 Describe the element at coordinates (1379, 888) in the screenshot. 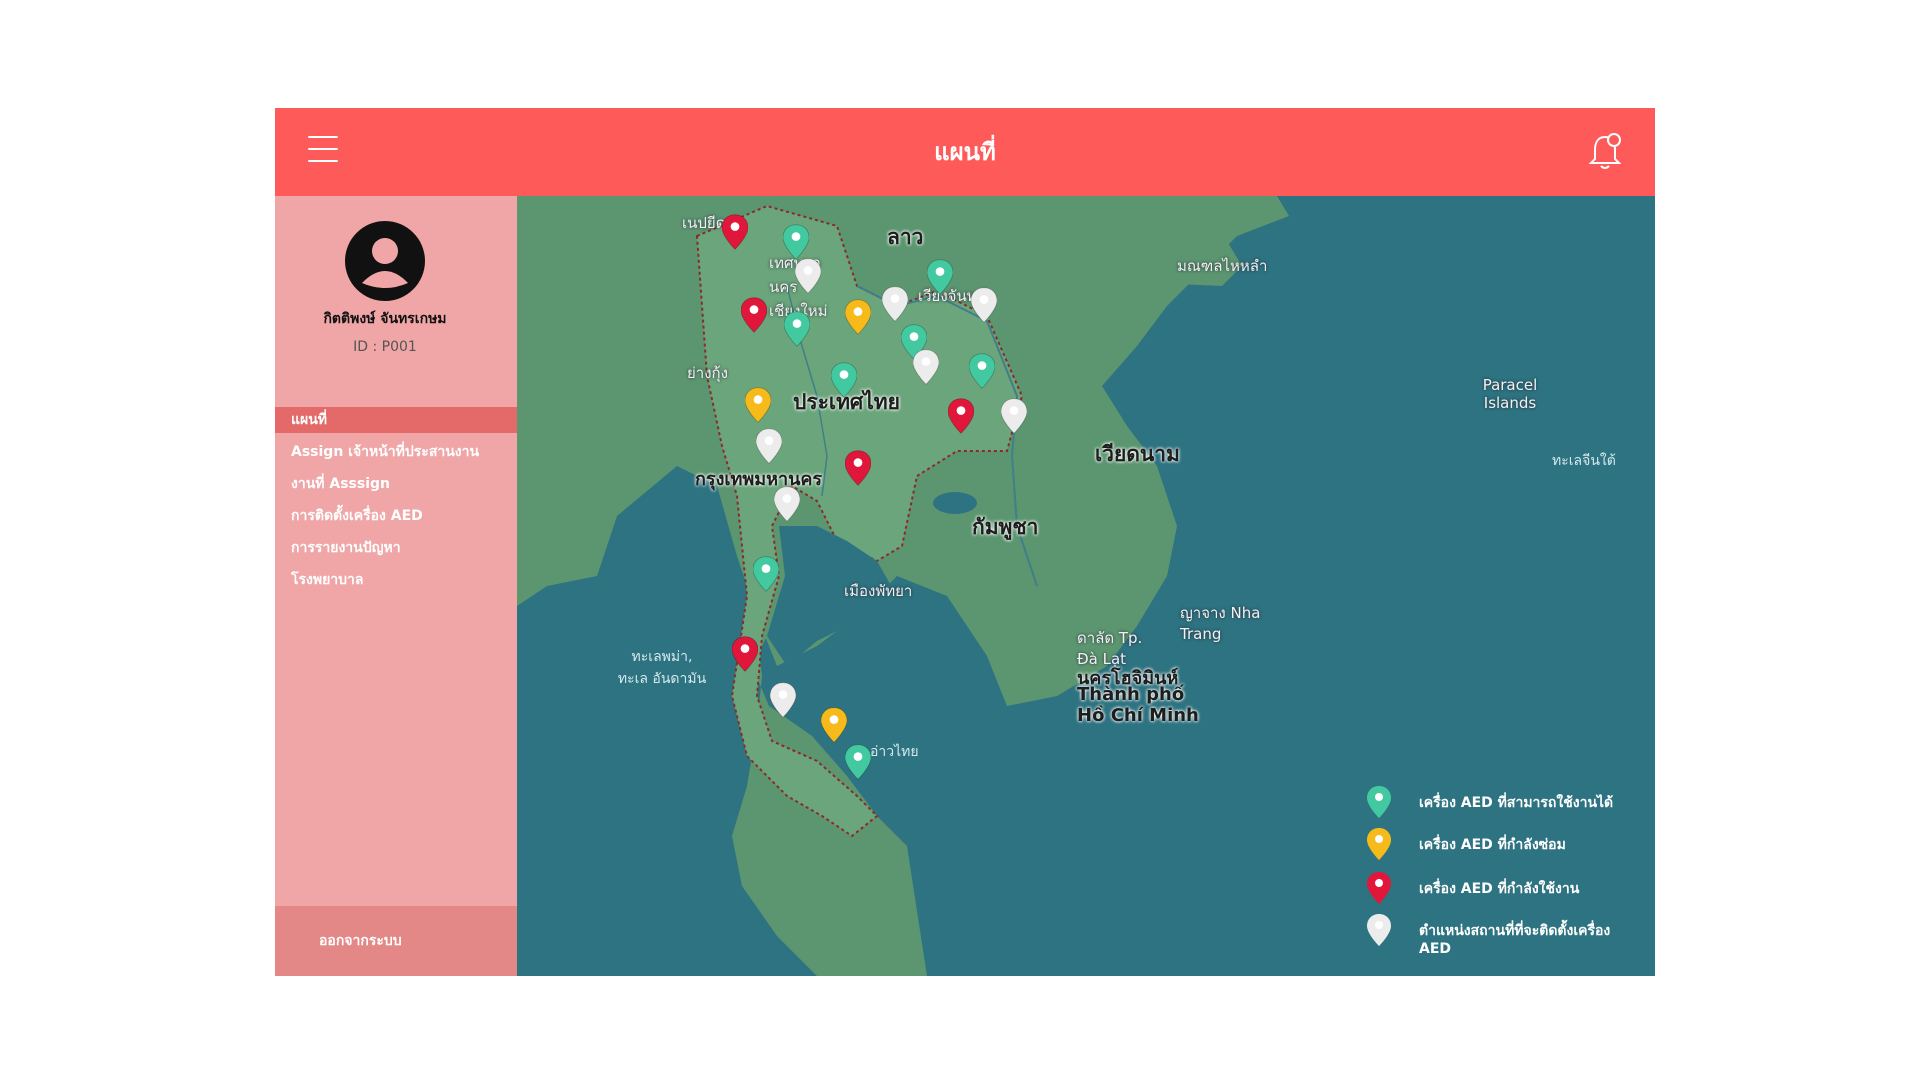

I see `active-pin-icon` at that location.